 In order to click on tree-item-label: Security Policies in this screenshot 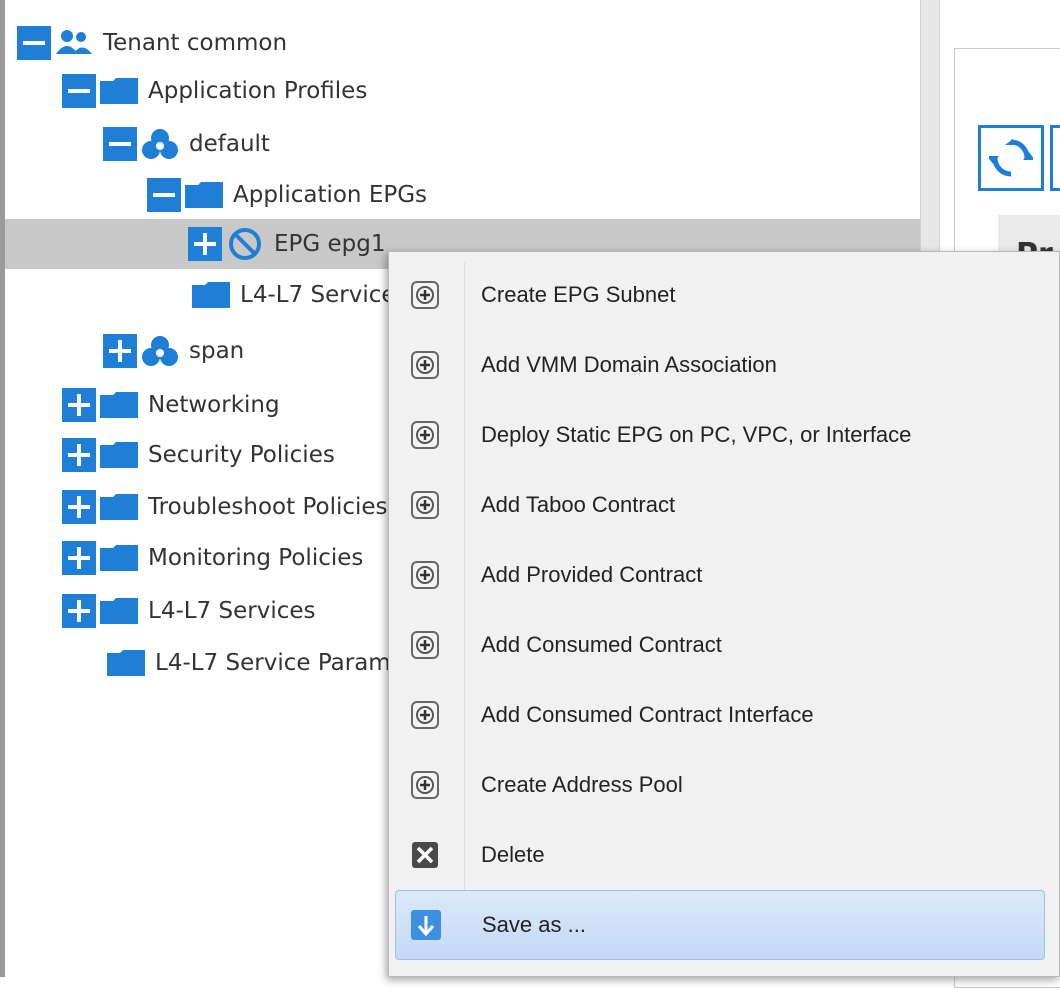, I will do `click(241, 455)`.